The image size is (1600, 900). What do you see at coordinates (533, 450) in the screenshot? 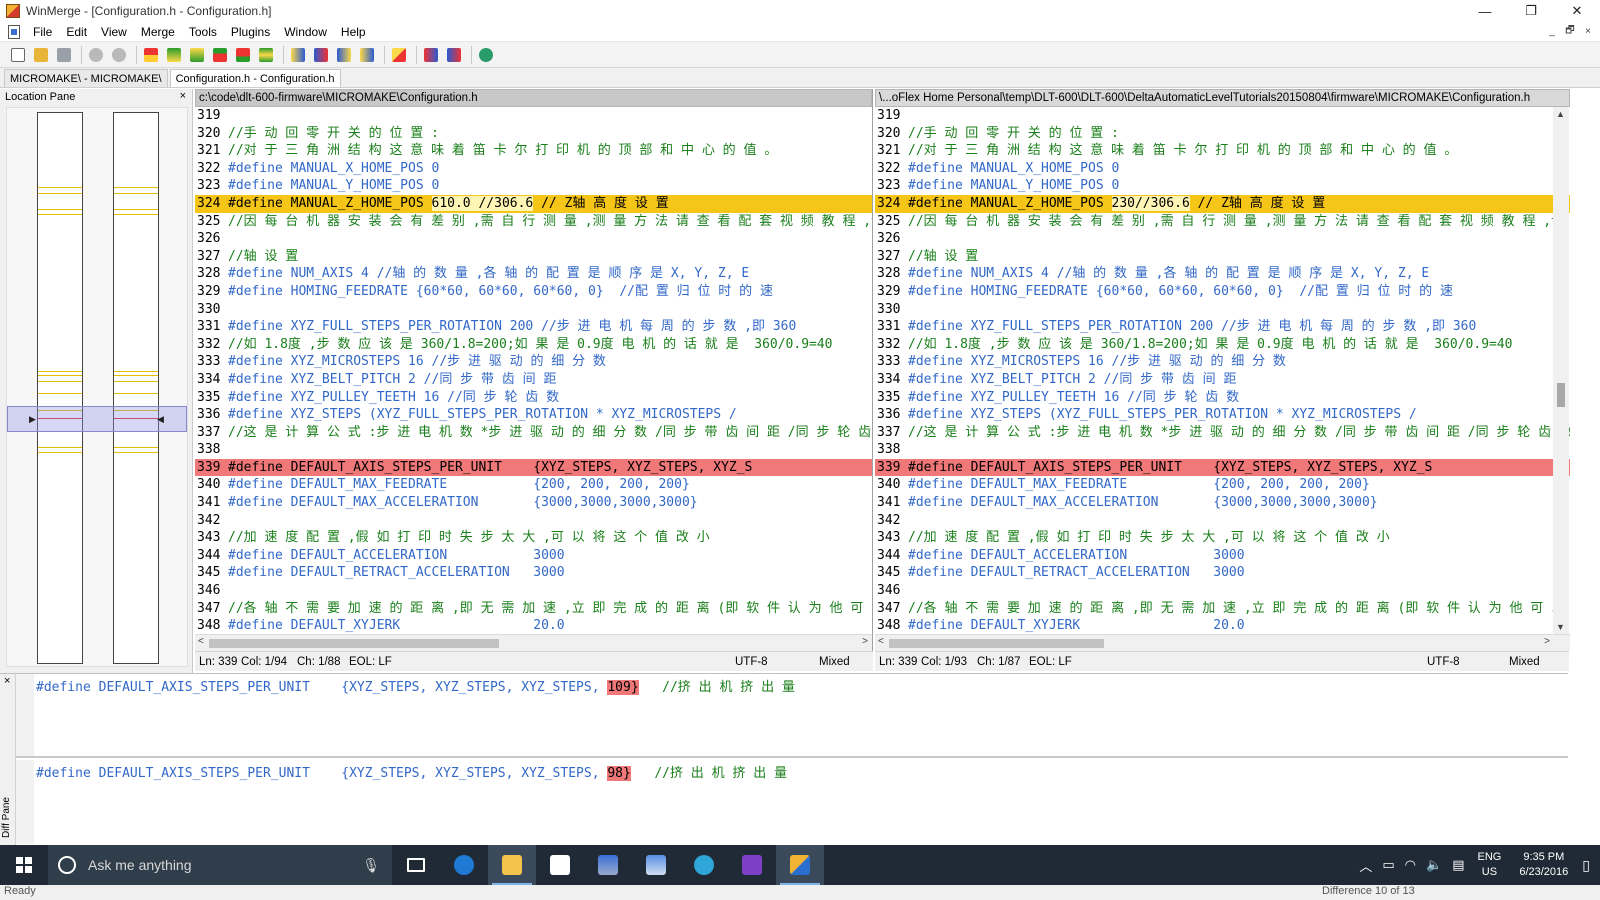
I see `left-code-line: 338` at bounding box center [533, 450].